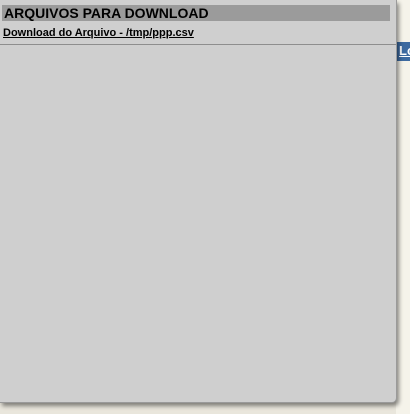  What do you see at coordinates (403, 207) in the screenshot?
I see `background-page-edge` at bounding box center [403, 207].